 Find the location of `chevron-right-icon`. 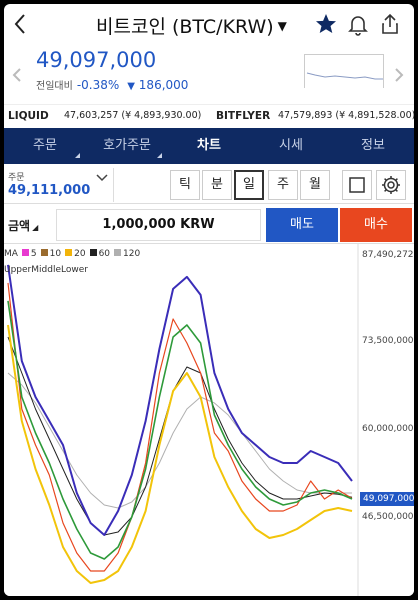

chevron-right-icon is located at coordinates (399, 75).